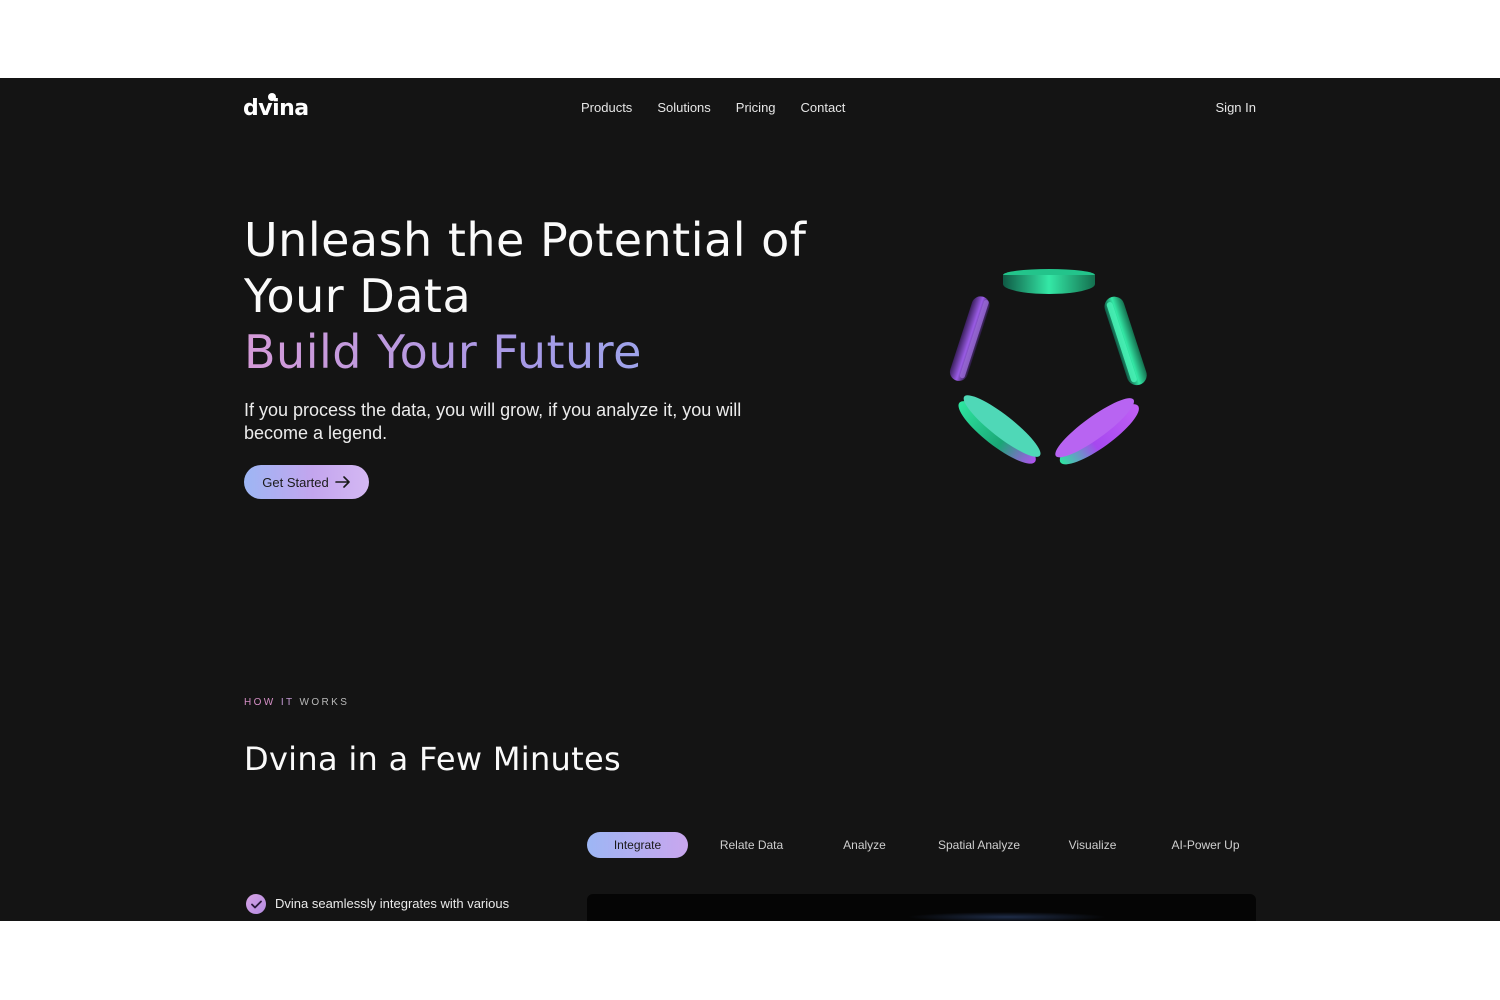 Image resolution: width=1500 pixels, height=1000 pixels. What do you see at coordinates (750, 960) in the screenshot?
I see `bottom-margin` at bounding box center [750, 960].